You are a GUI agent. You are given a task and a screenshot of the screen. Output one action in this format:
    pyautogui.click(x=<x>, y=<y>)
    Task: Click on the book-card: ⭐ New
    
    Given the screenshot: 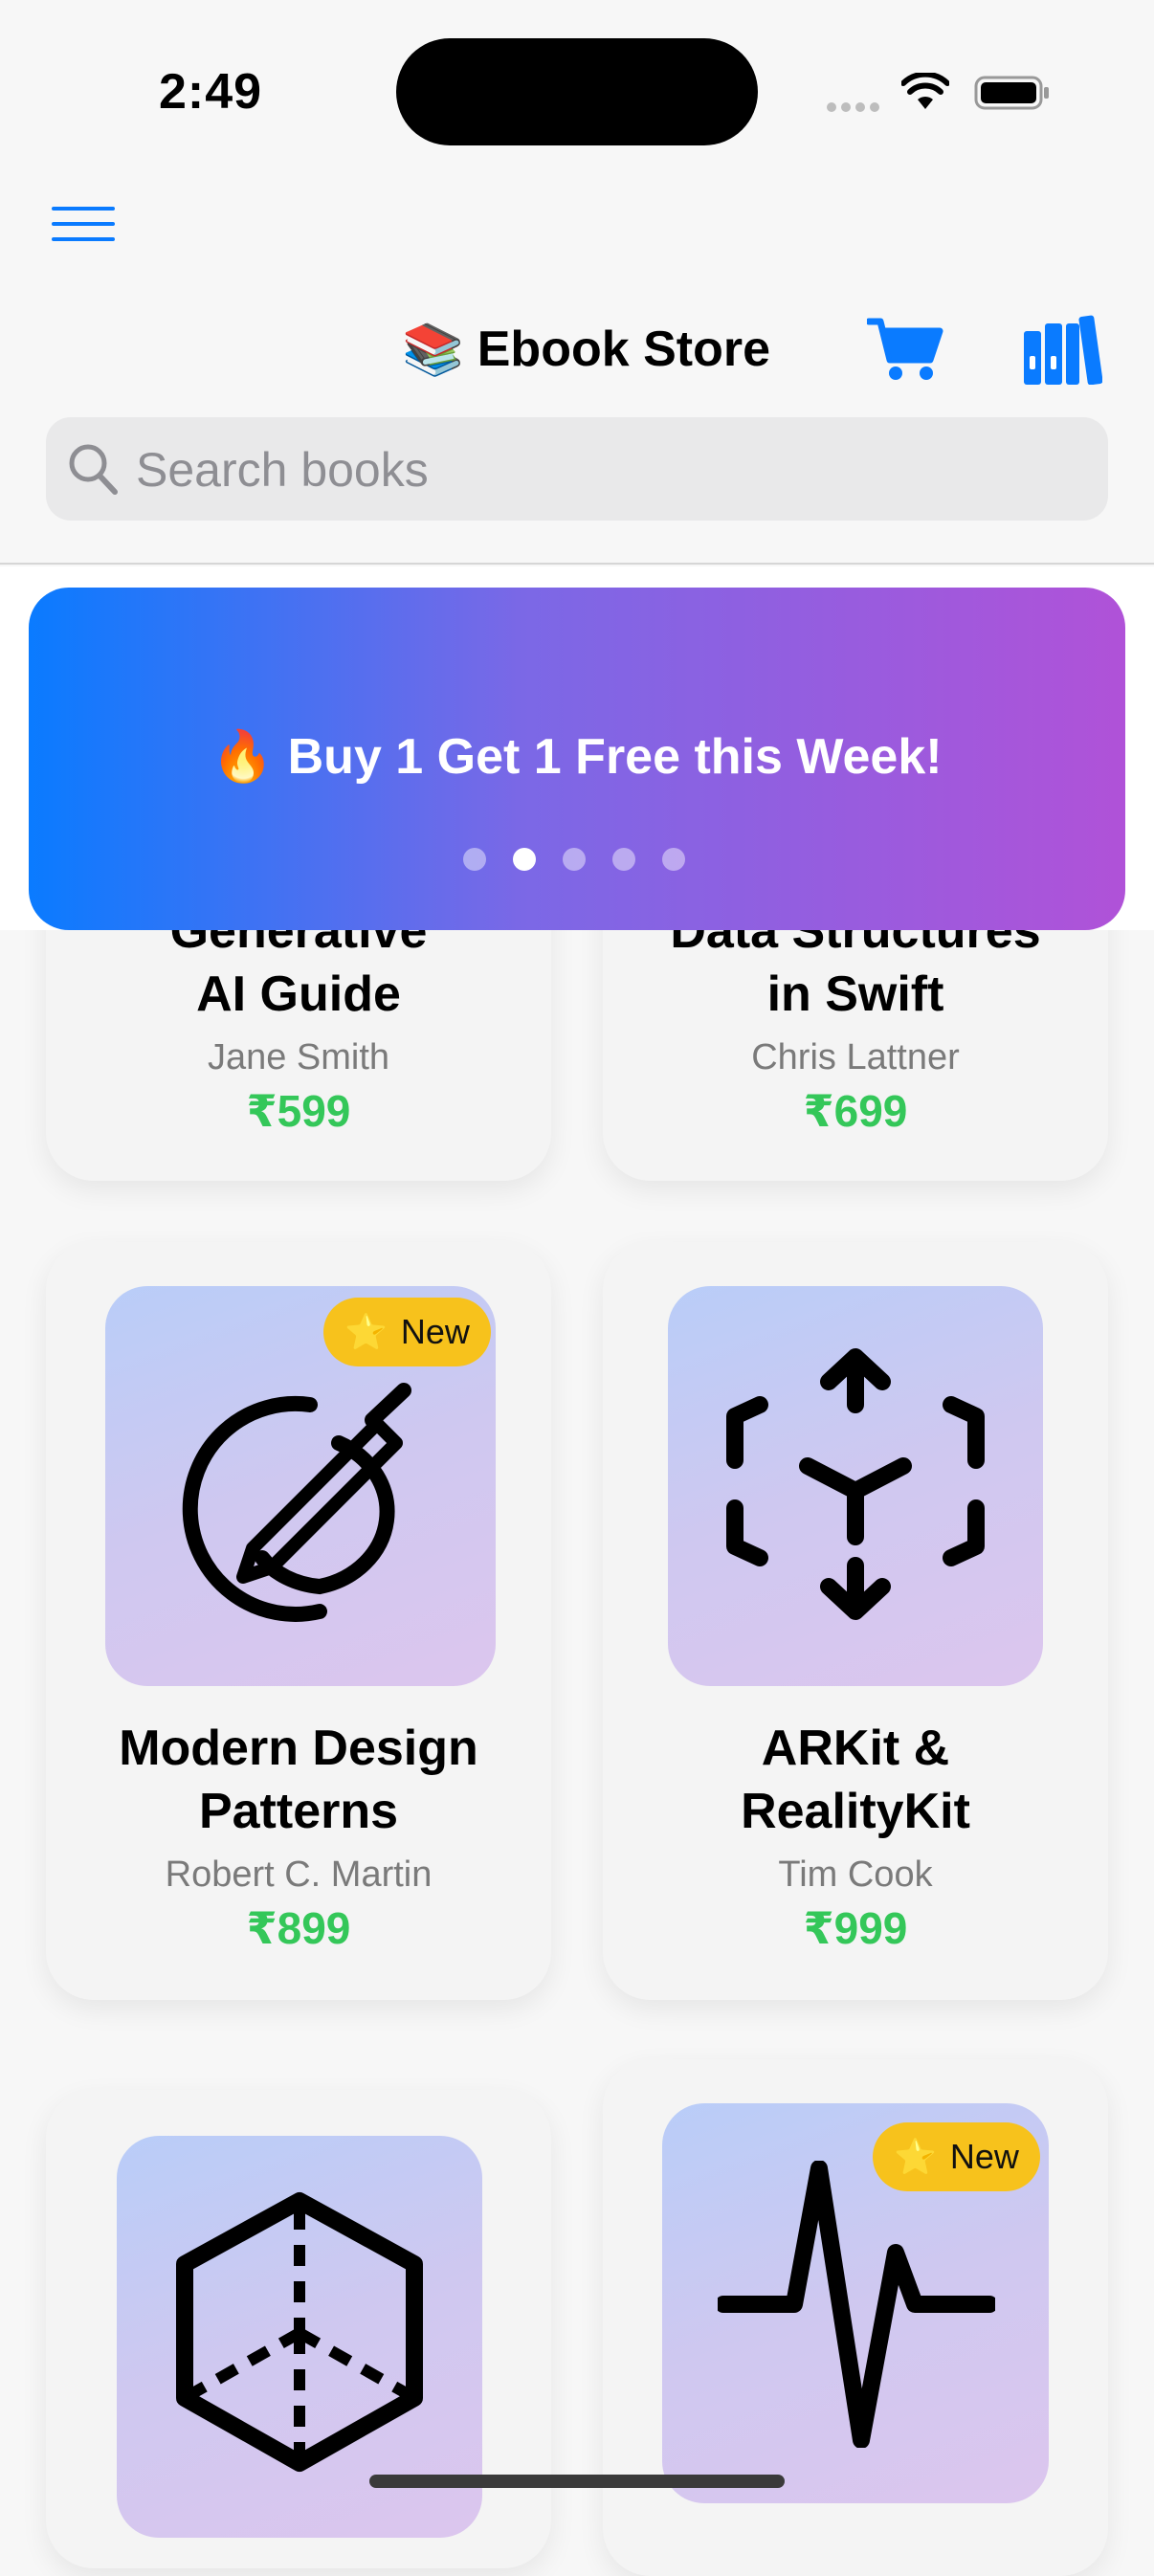 What is the action you would take?
    pyautogui.click(x=856, y=2317)
    